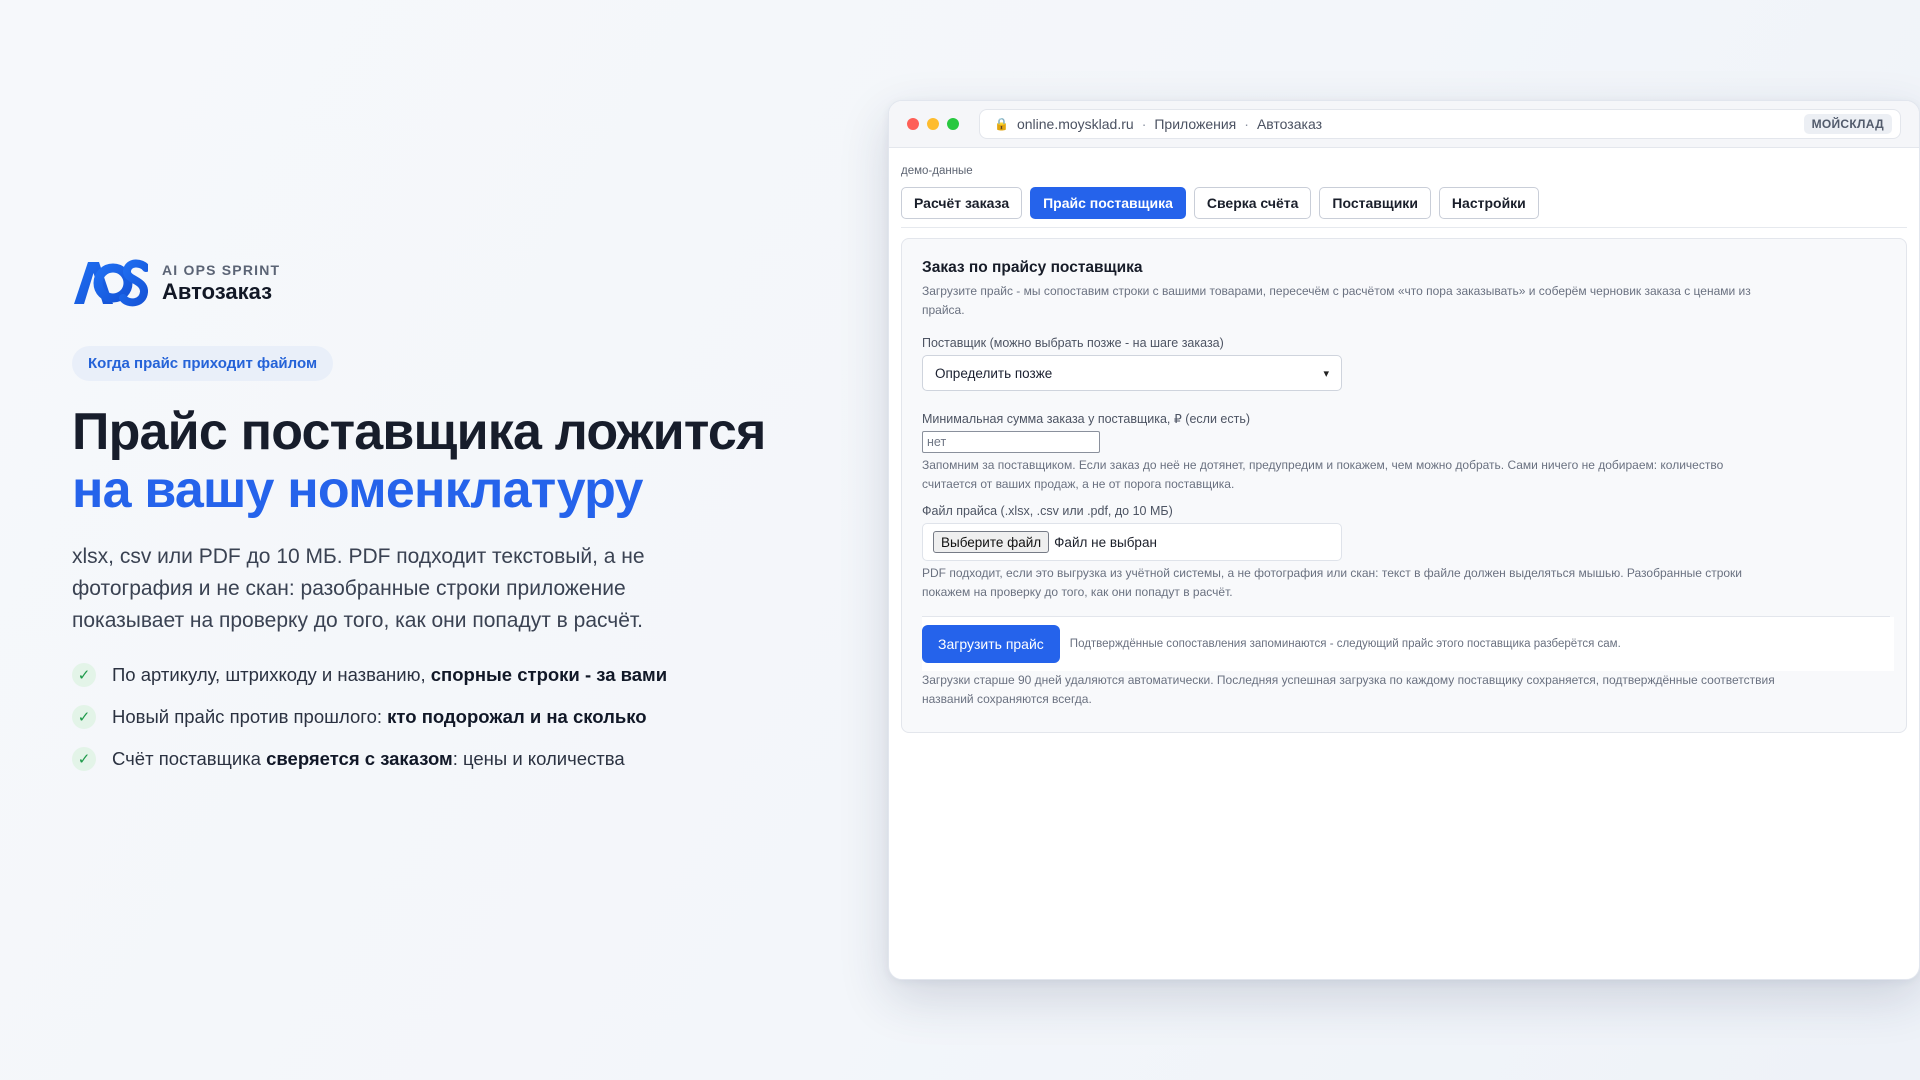  What do you see at coordinates (937, 442) in the screenshot?
I see `min-sum-placeholder: нет` at bounding box center [937, 442].